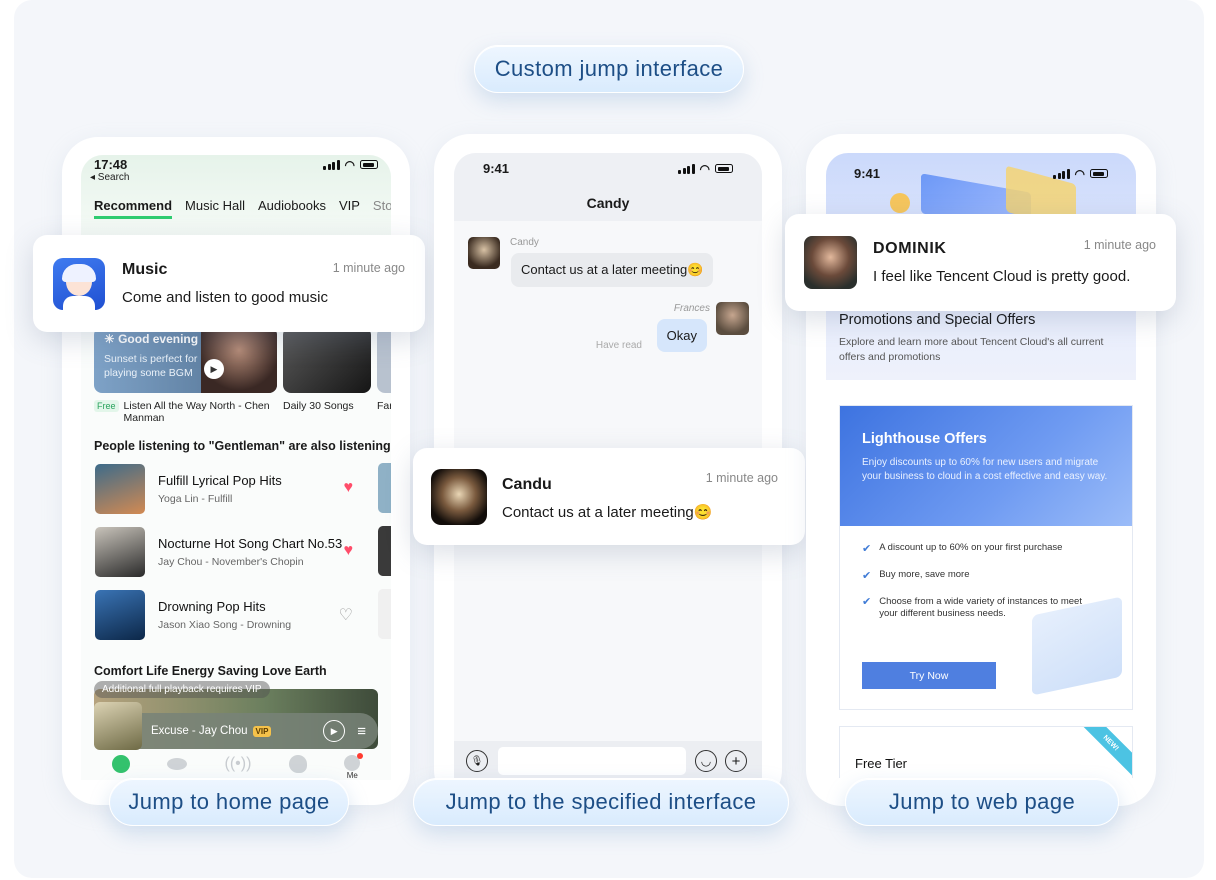  I want to click on candu-avatar, so click(459, 496).